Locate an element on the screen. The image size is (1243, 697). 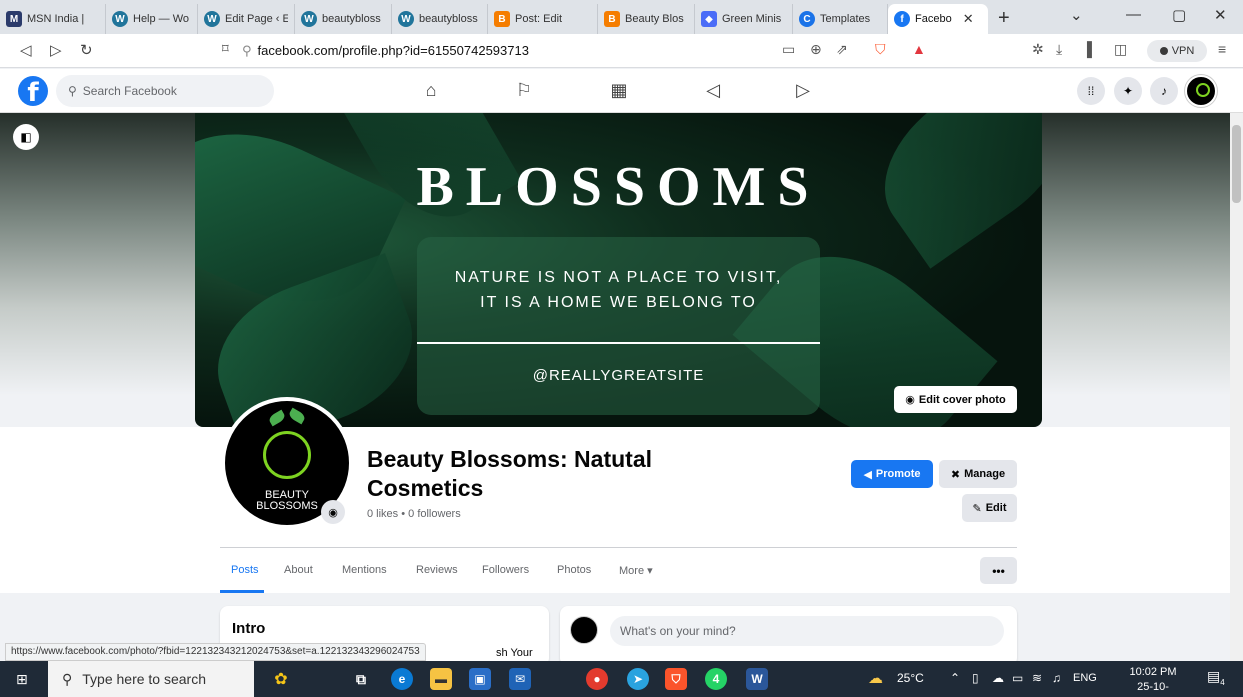
tab-post-edit: B Post: Edit is located at coordinates (543, 19).